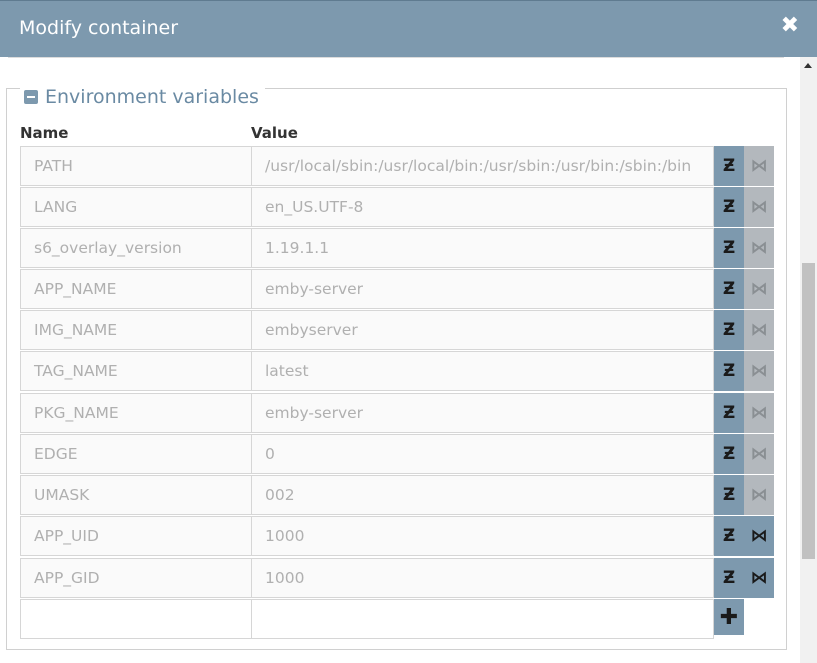 The width and height of the screenshot is (817, 663). Describe the element at coordinates (136, 413) in the screenshot. I see `env-name-input: PKG_NAME` at that location.